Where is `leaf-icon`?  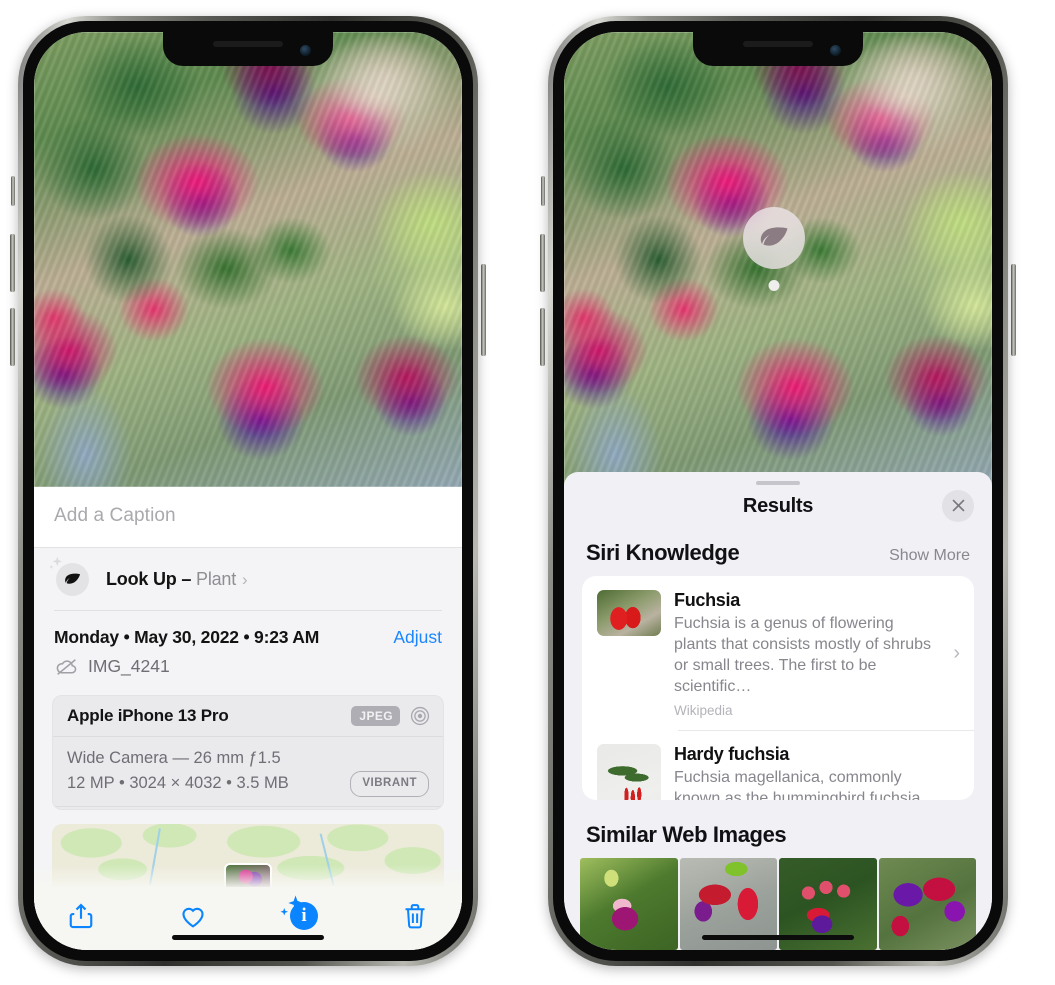
leaf-icon is located at coordinates (774, 236).